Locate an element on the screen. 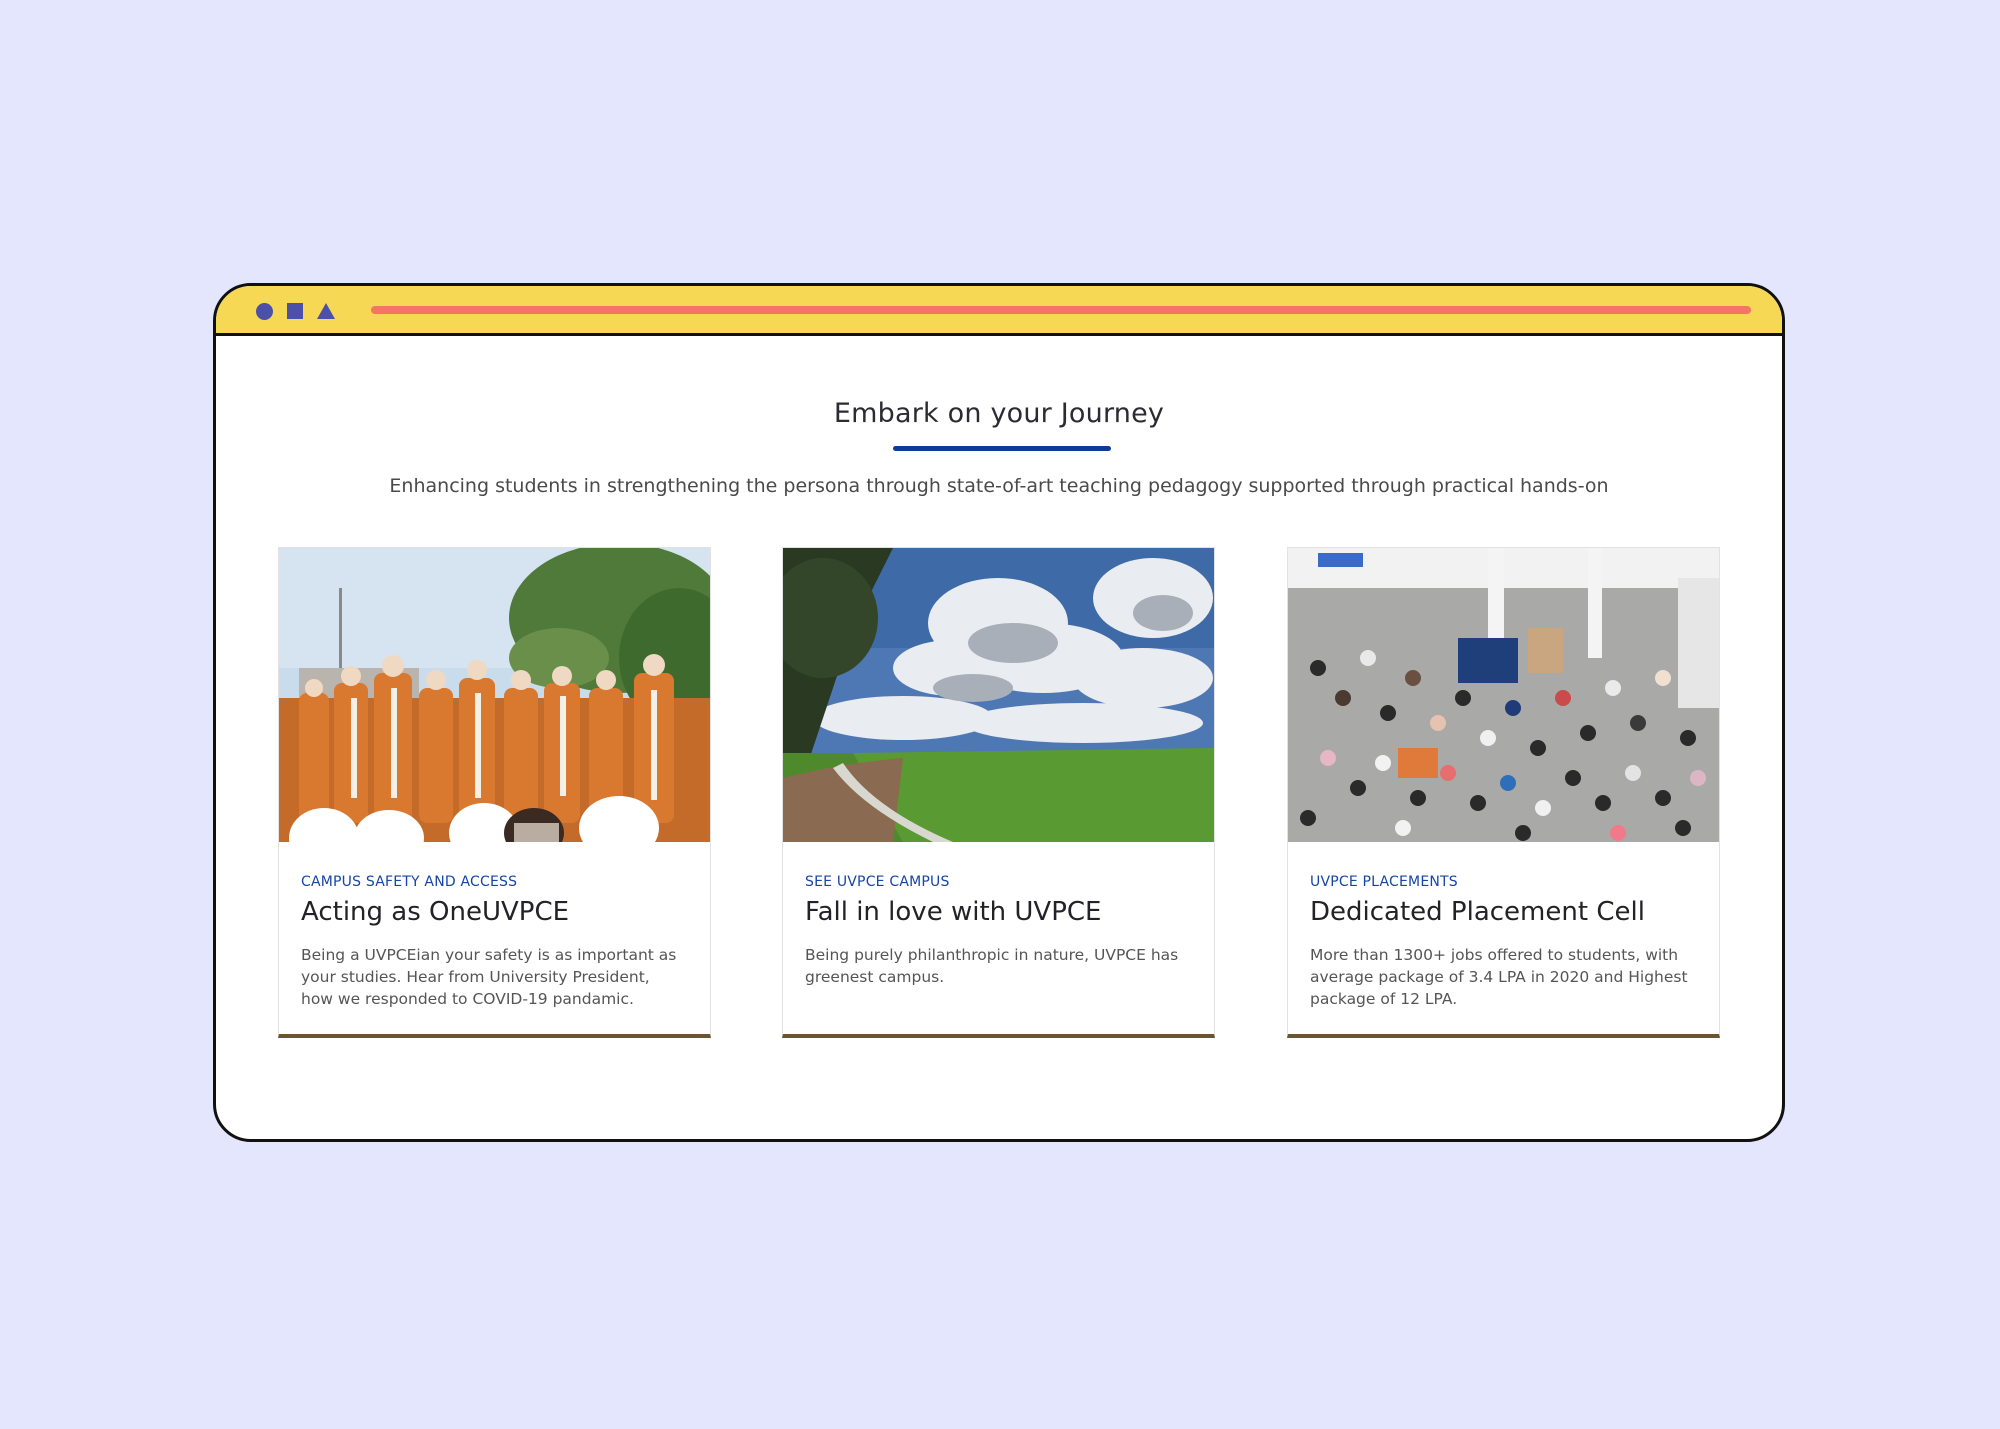  card-title: Fall in love with UVPCE is located at coordinates (953, 912).